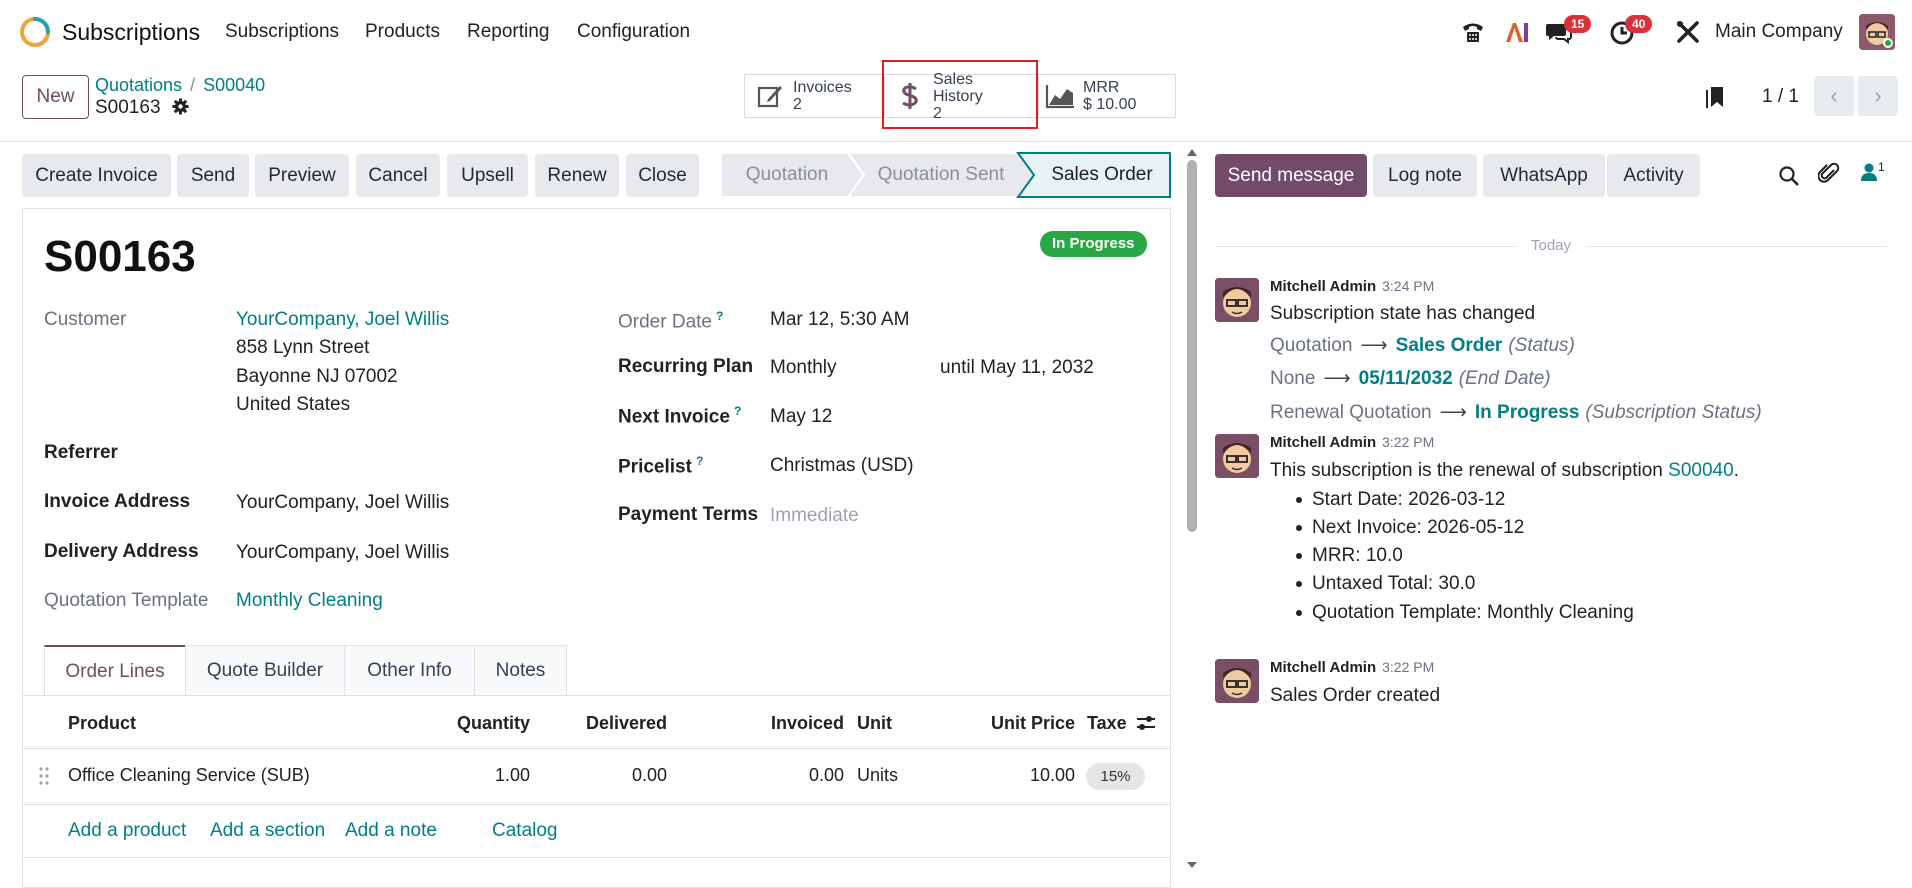 This screenshot has height=888, width=1912. I want to click on payment-terms-field: Immediate, so click(814, 516).